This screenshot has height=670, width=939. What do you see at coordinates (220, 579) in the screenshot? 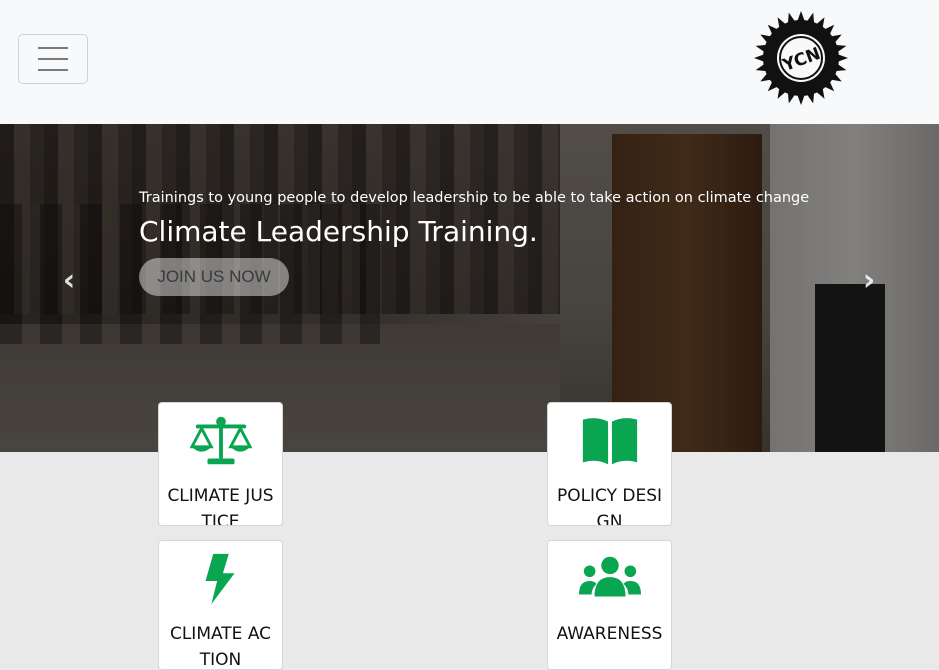
I see `lightning-bolt-icon` at bounding box center [220, 579].